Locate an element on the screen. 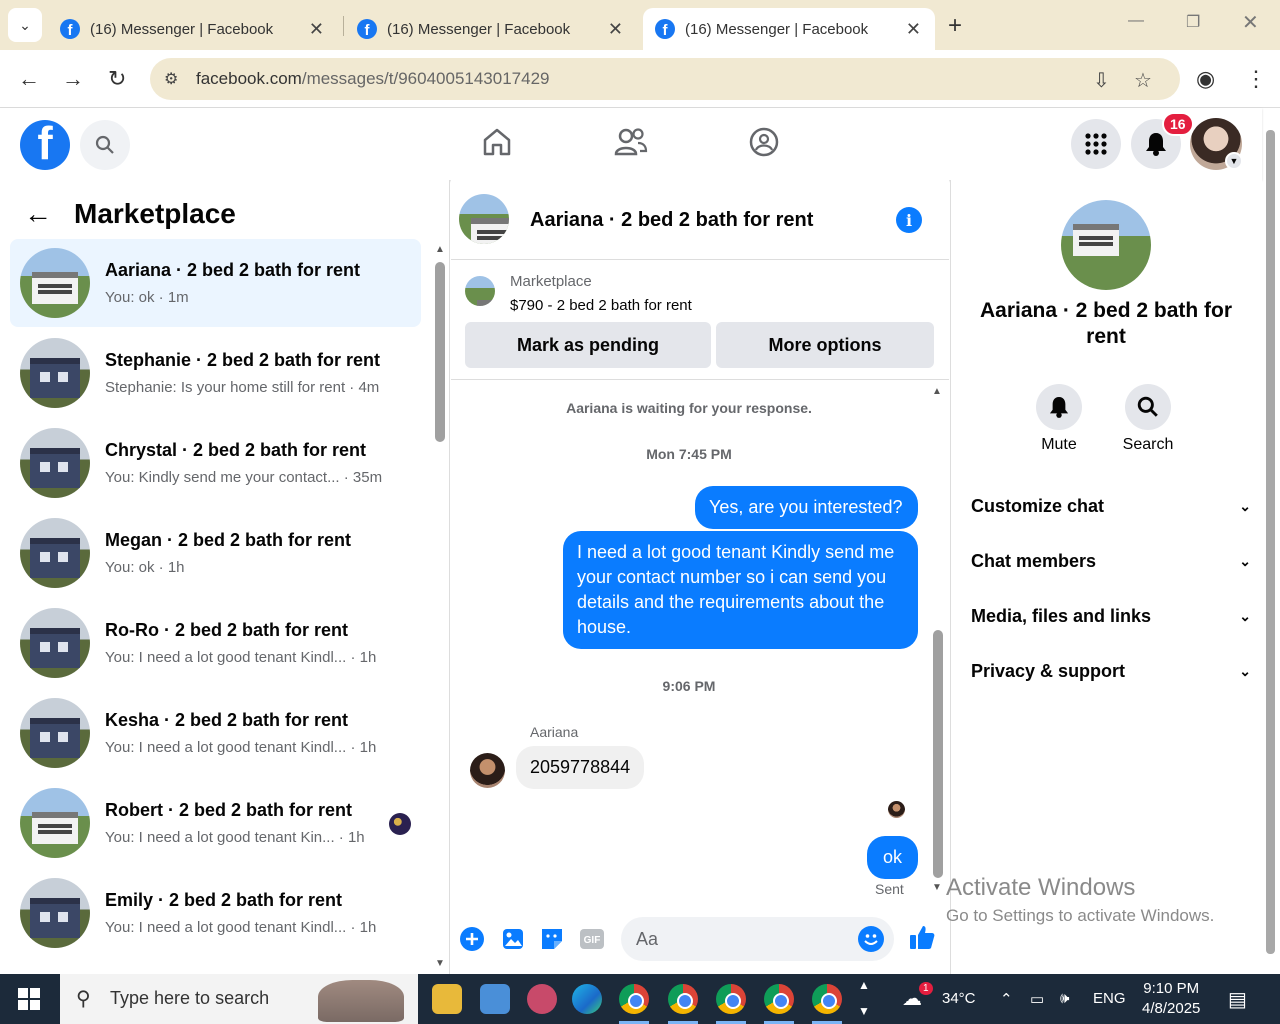  outgoing-message: Yes, are you interested? is located at coordinates (806, 507).